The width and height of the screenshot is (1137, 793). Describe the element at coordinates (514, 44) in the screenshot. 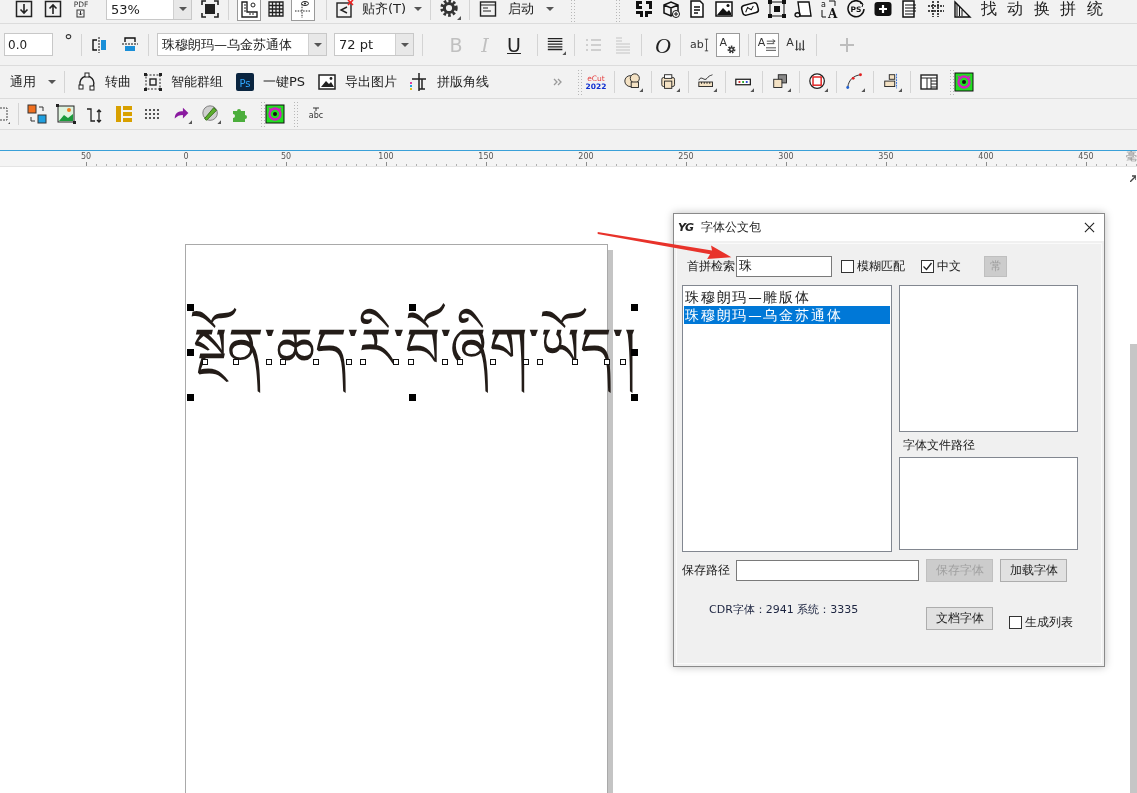

I see `underline-button: U` at that location.